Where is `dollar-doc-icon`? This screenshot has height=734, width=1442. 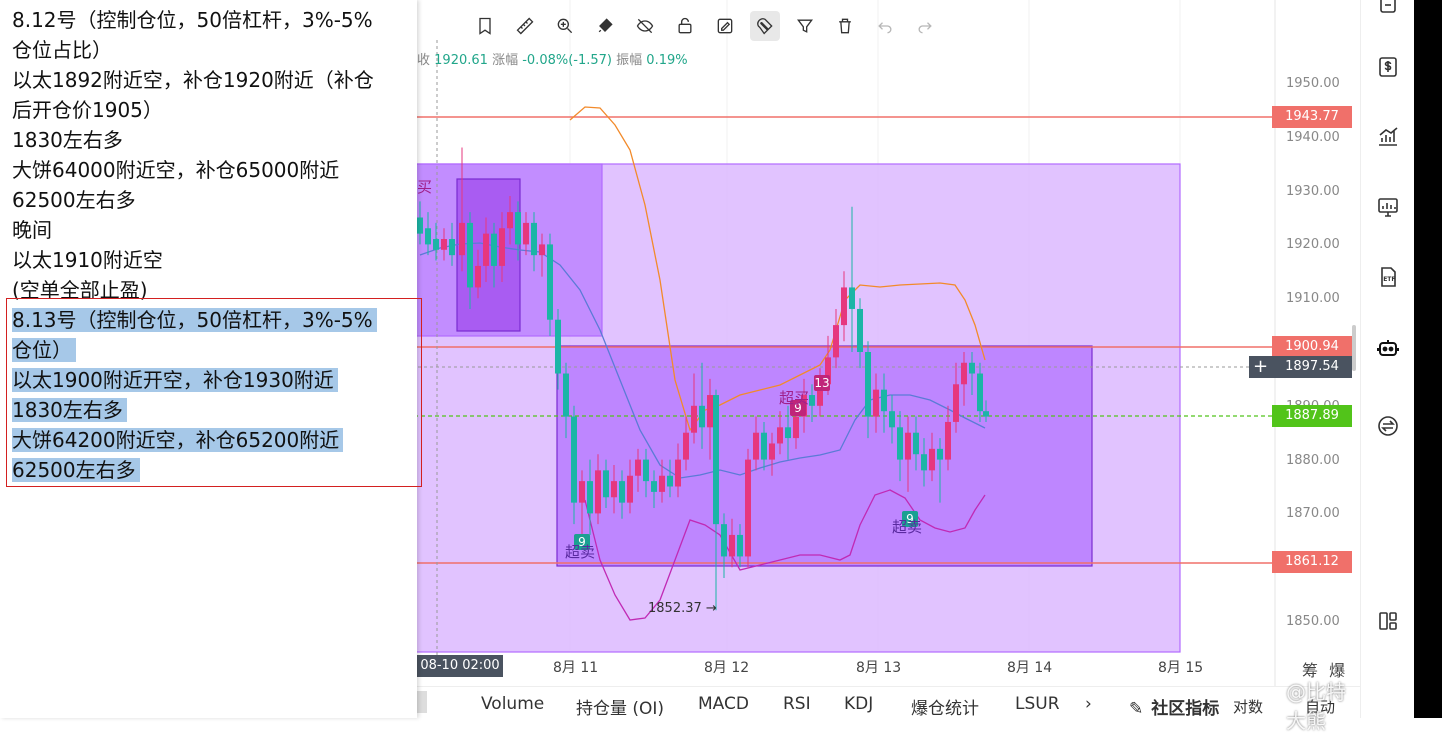 dollar-doc-icon is located at coordinates (1388, 67).